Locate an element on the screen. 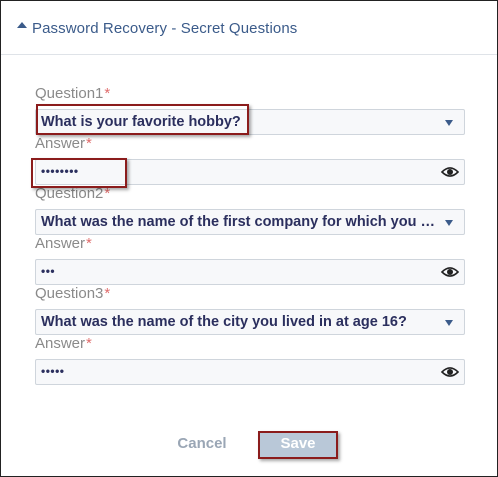  question1-label: Question1* is located at coordinates (73, 93).